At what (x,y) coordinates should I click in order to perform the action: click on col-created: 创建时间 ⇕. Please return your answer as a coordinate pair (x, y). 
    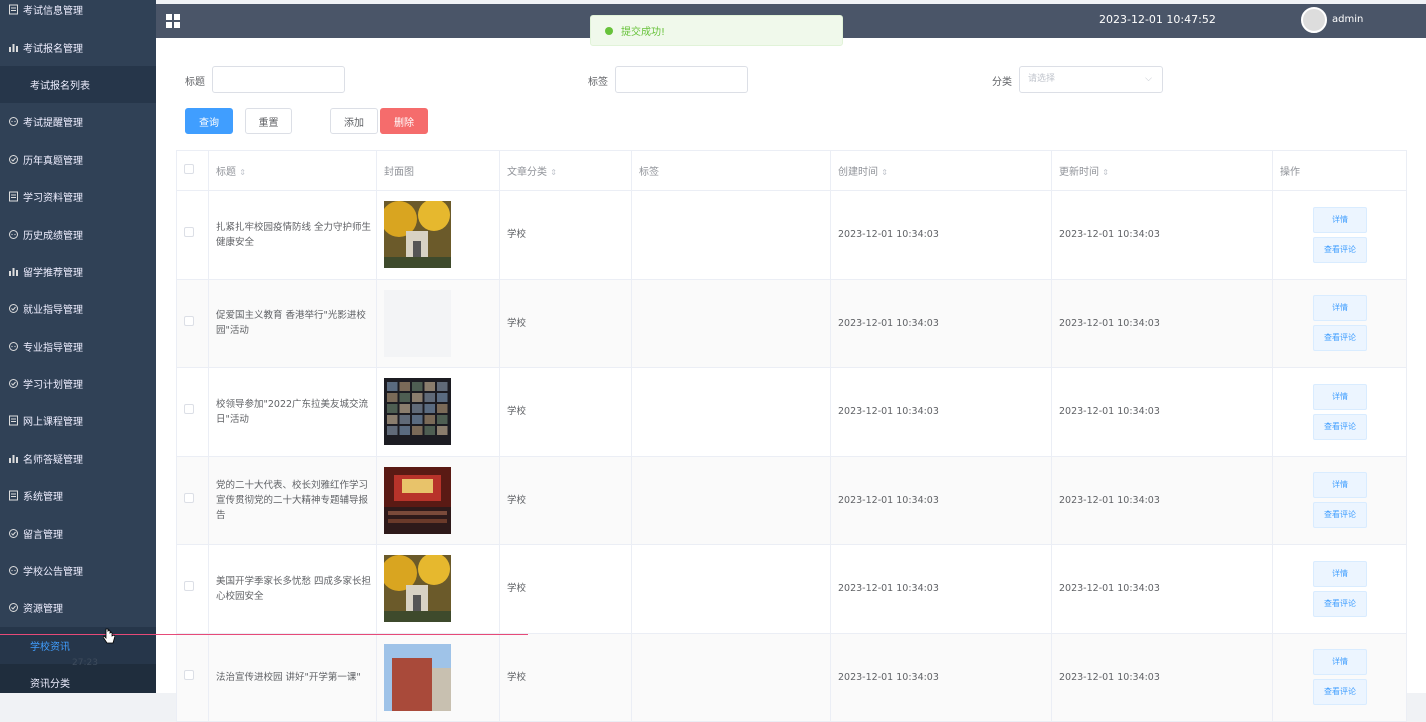
    Looking at the image, I should click on (941, 170).